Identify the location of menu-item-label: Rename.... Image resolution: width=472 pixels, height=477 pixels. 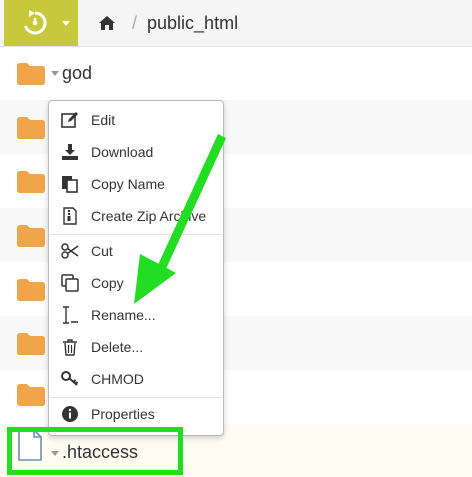
(123, 315).